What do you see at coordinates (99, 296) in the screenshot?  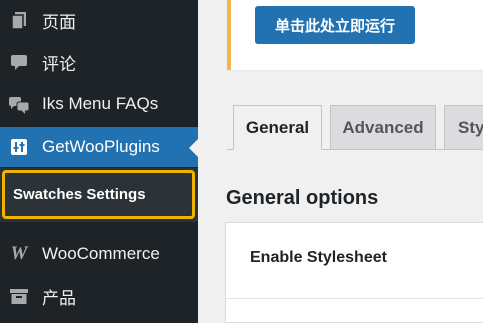 I see `menu-item-products: 产品` at bounding box center [99, 296].